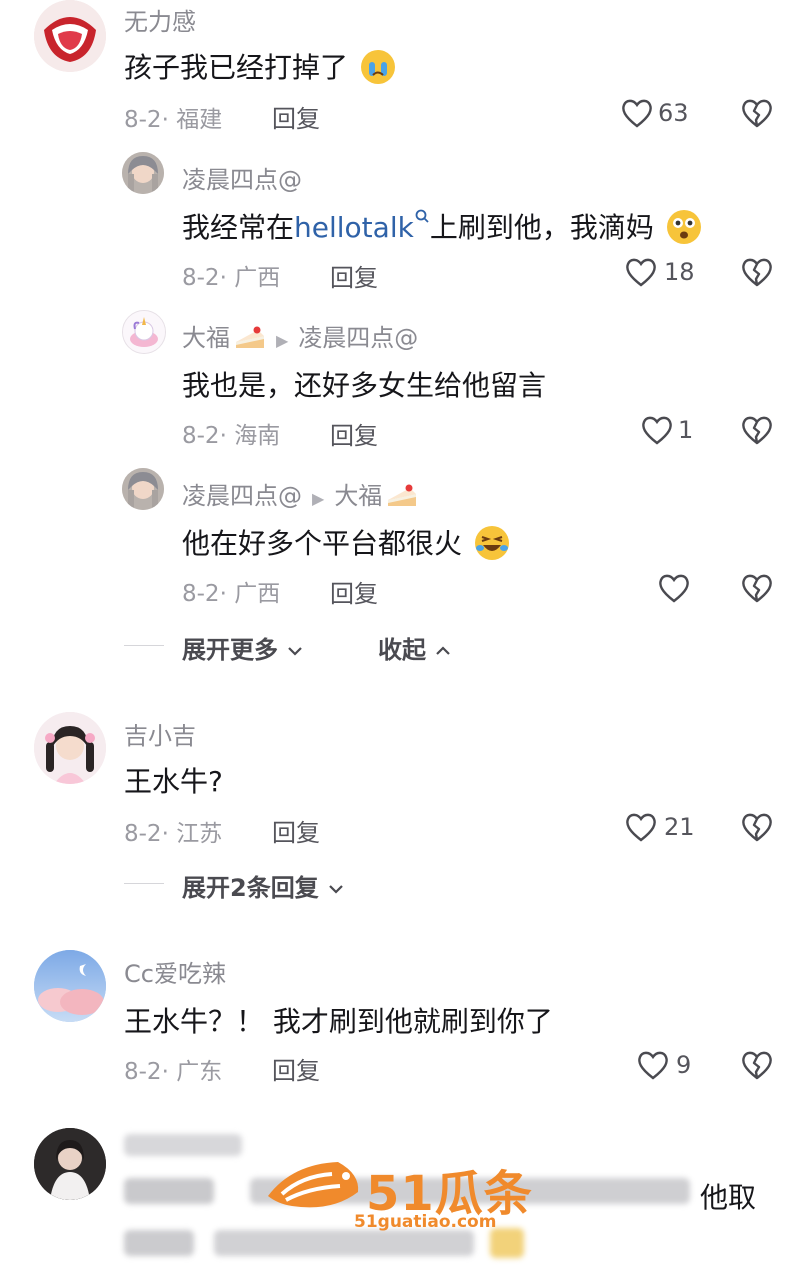  I want to click on chevron-up-icon, so click(443, 650).